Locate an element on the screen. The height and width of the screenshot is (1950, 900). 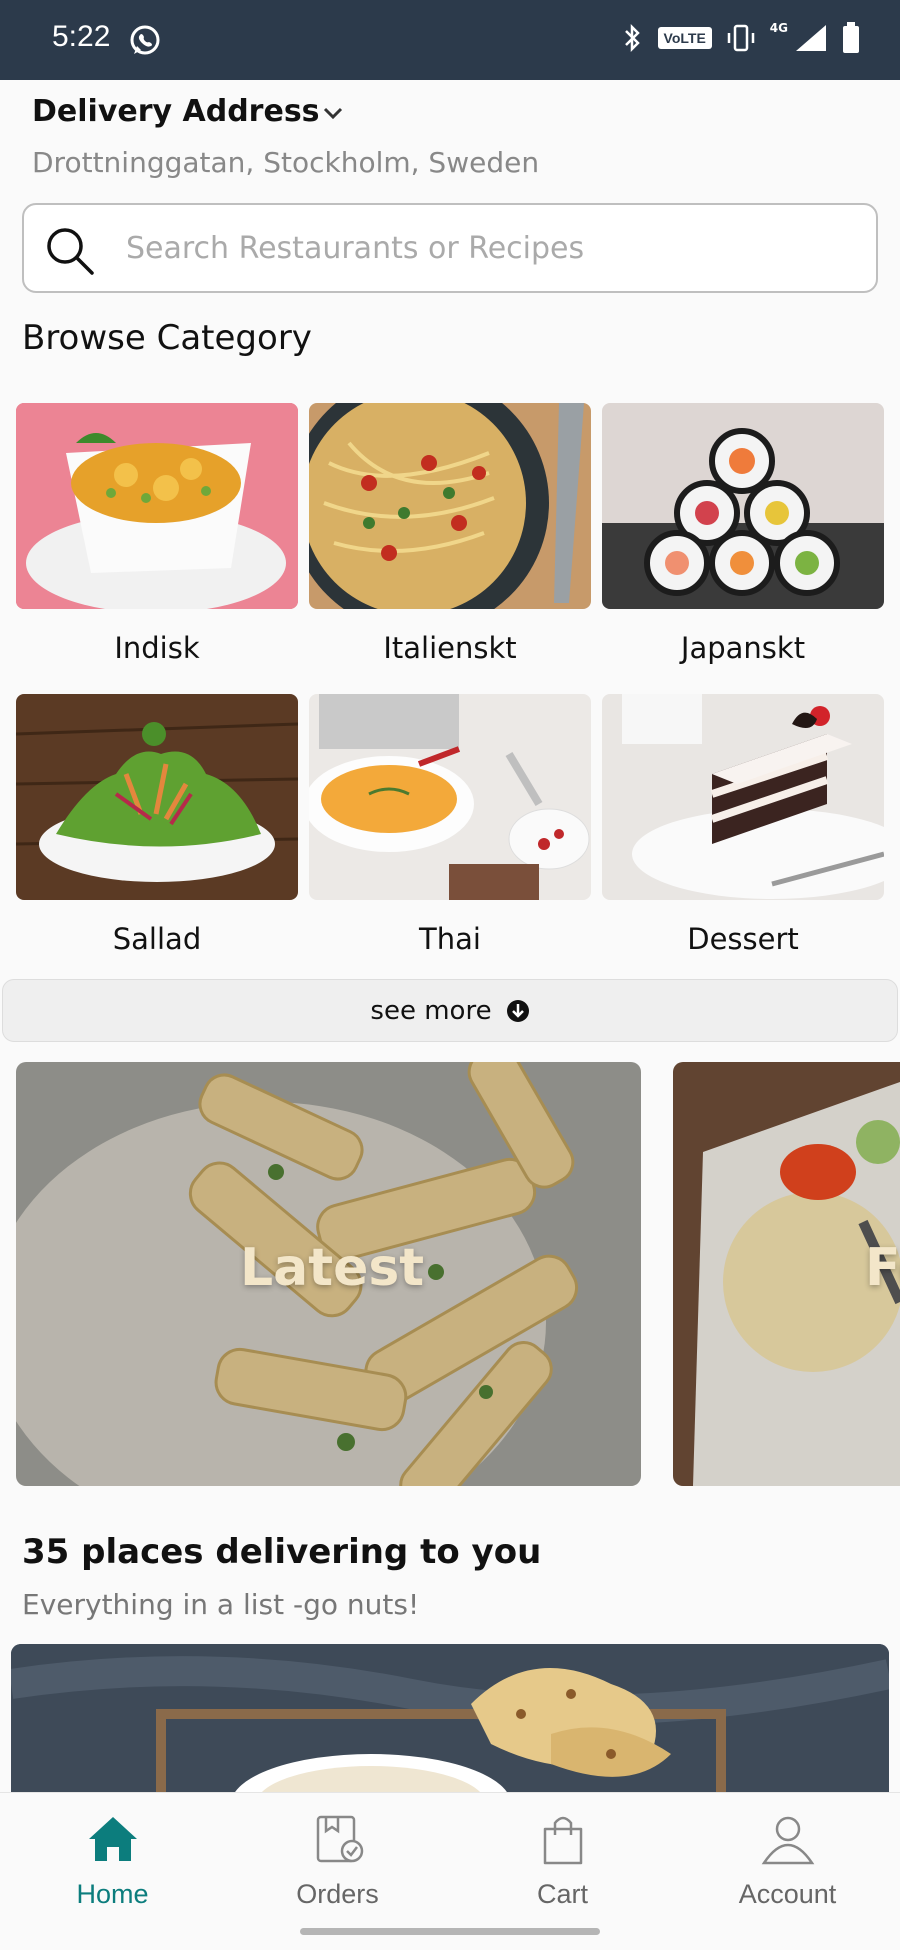
vibrate-icon is located at coordinates (741, 38).